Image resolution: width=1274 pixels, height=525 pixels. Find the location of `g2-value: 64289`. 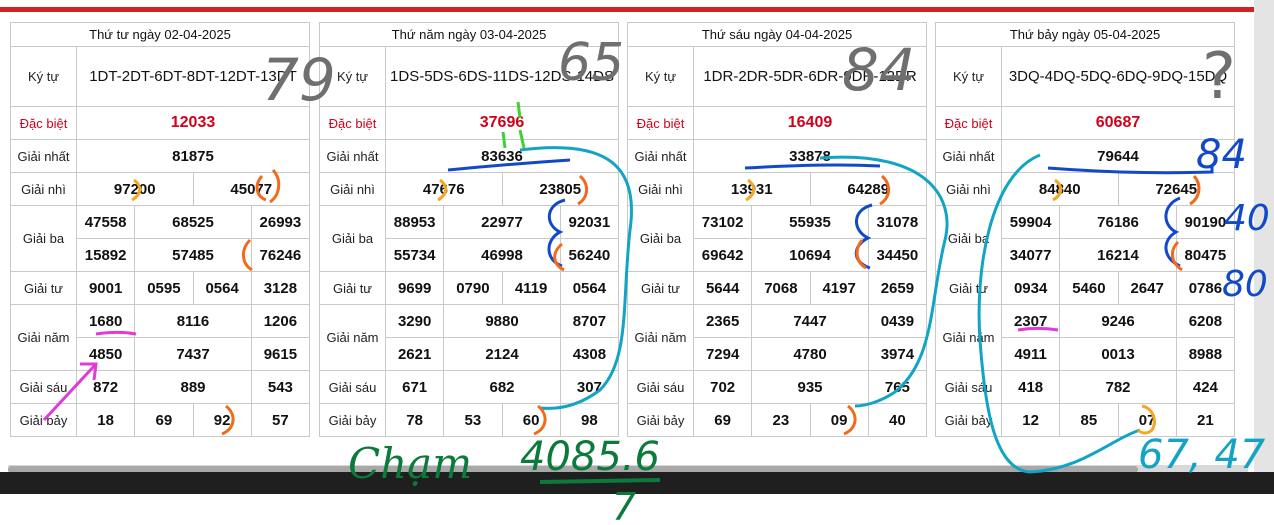

g2-value: 64289 is located at coordinates (868, 189).